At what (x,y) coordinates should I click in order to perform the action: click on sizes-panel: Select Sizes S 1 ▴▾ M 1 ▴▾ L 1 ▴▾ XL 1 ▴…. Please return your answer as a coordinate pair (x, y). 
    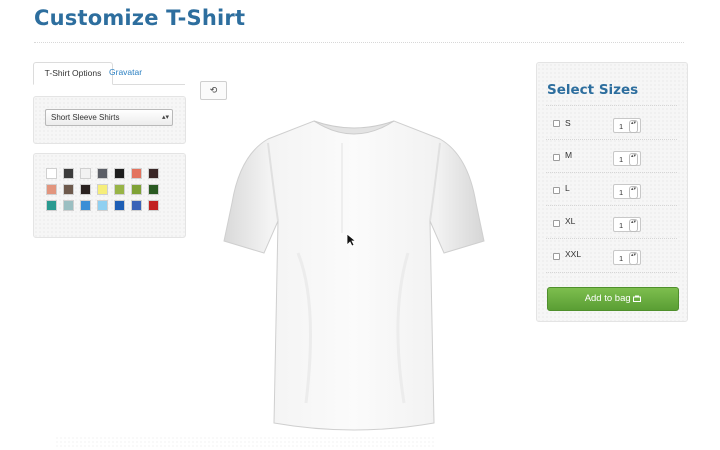
    Looking at the image, I should click on (612, 192).